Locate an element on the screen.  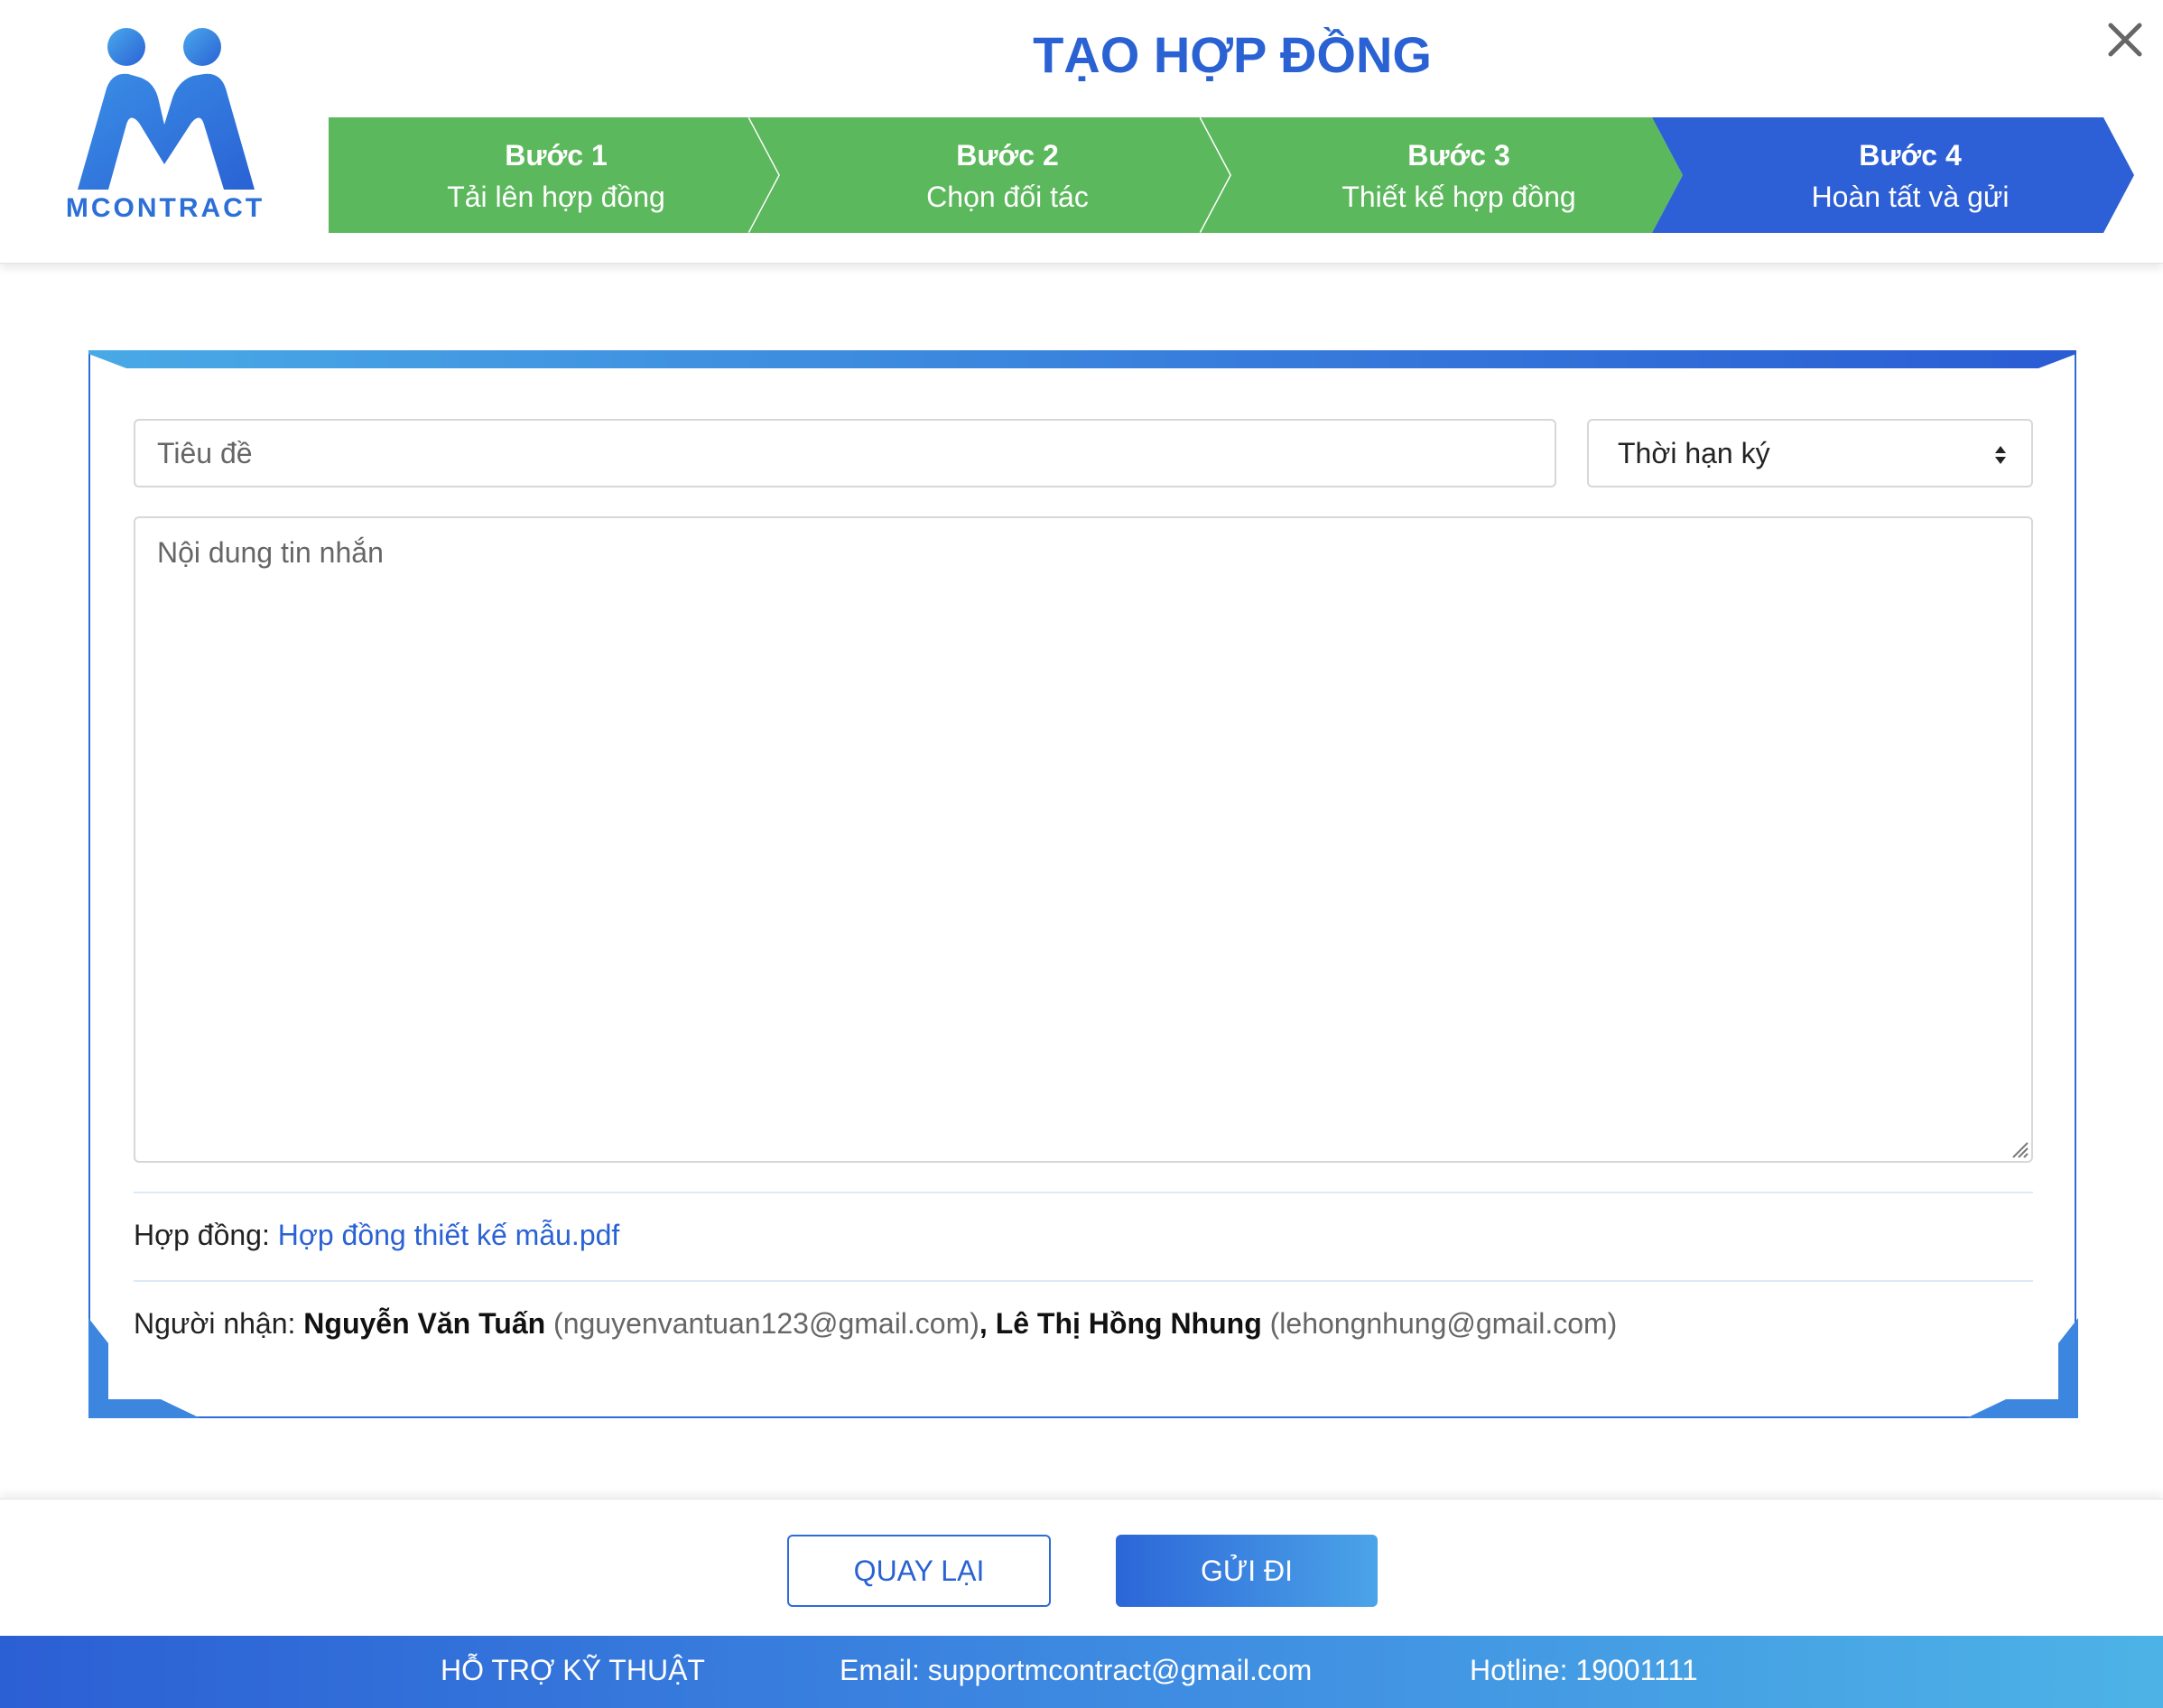
support-email: Email: supportmcontract@gmail.com is located at coordinates (1076, 1670).